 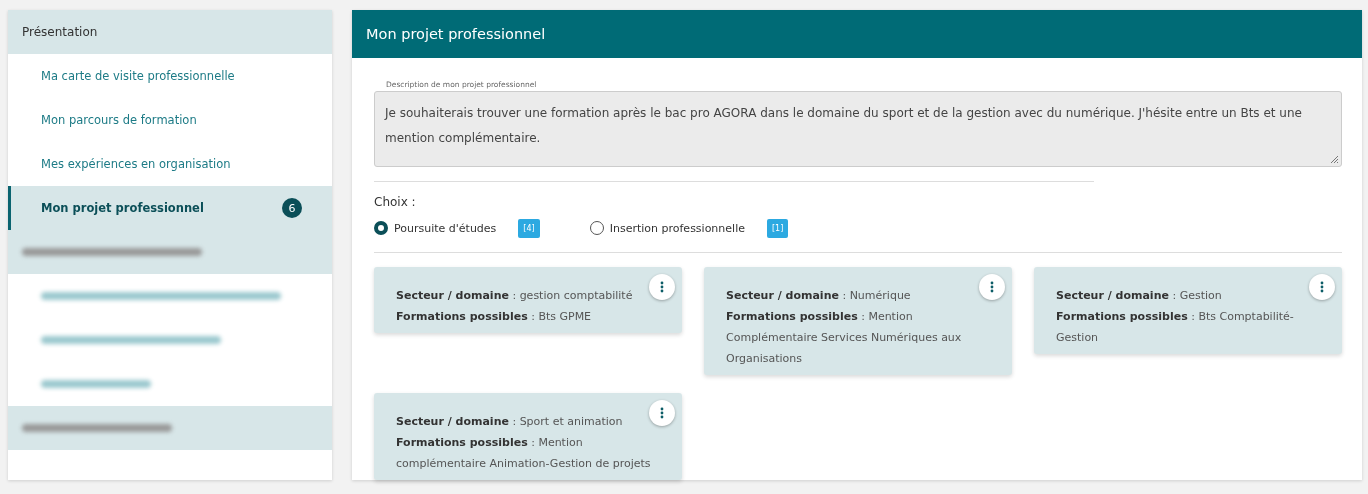 What do you see at coordinates (170, 120) in the screenshot?
I see `sidebar-item: Mon parcours de formation` at bounding box center [170, 120].